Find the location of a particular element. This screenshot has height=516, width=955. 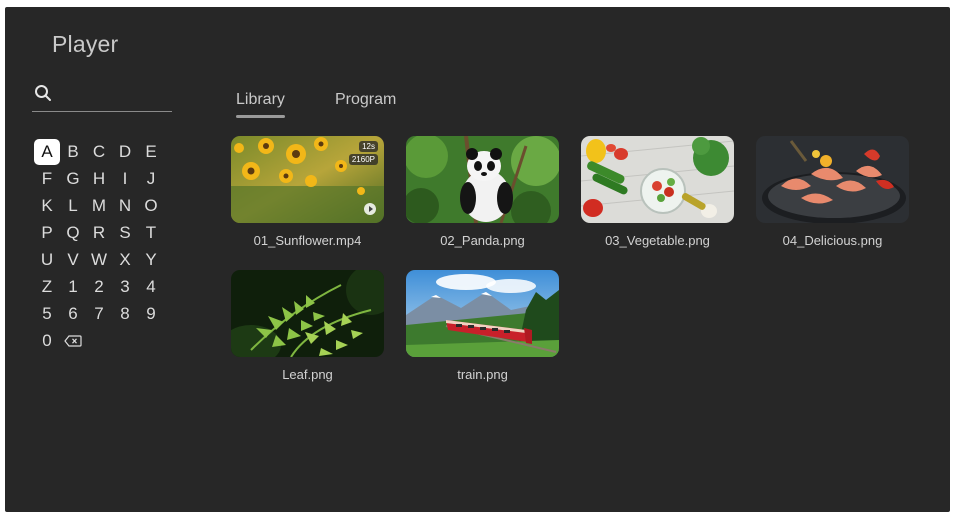

key-p: P is located at coordinates (47, 232).